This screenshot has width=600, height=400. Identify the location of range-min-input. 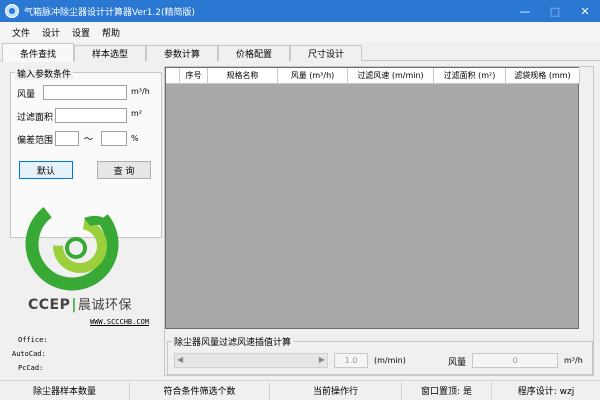
(67, 138).